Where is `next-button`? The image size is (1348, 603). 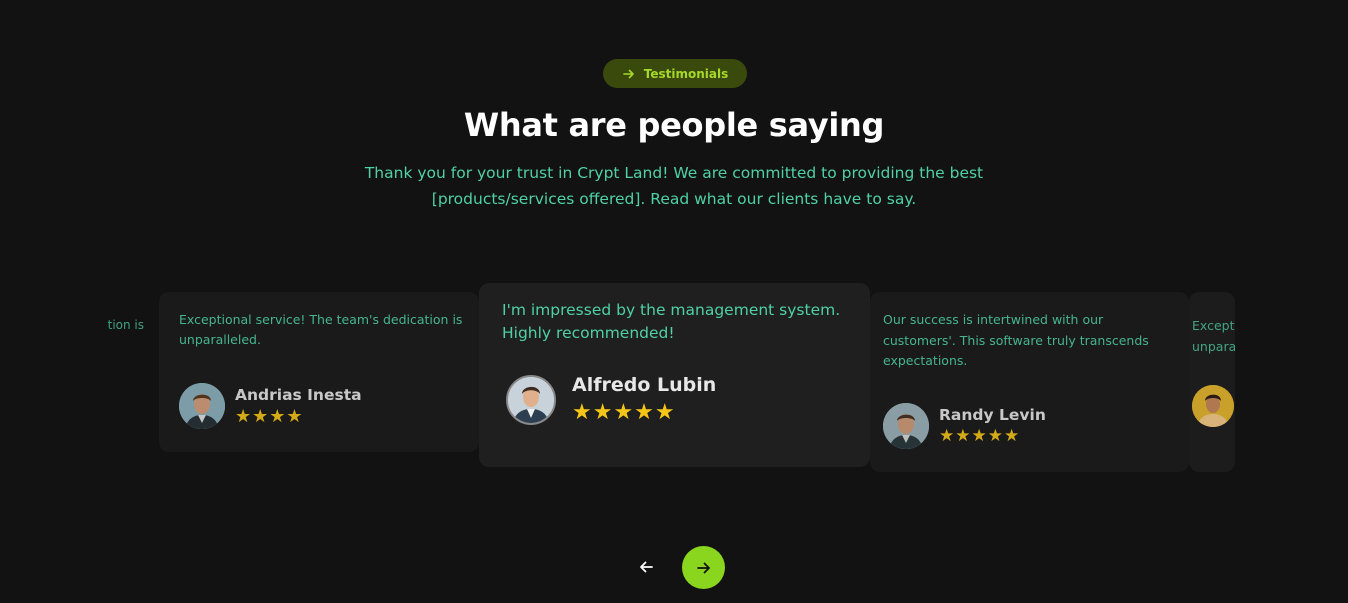 next-button is located at coordinates (703, 567).